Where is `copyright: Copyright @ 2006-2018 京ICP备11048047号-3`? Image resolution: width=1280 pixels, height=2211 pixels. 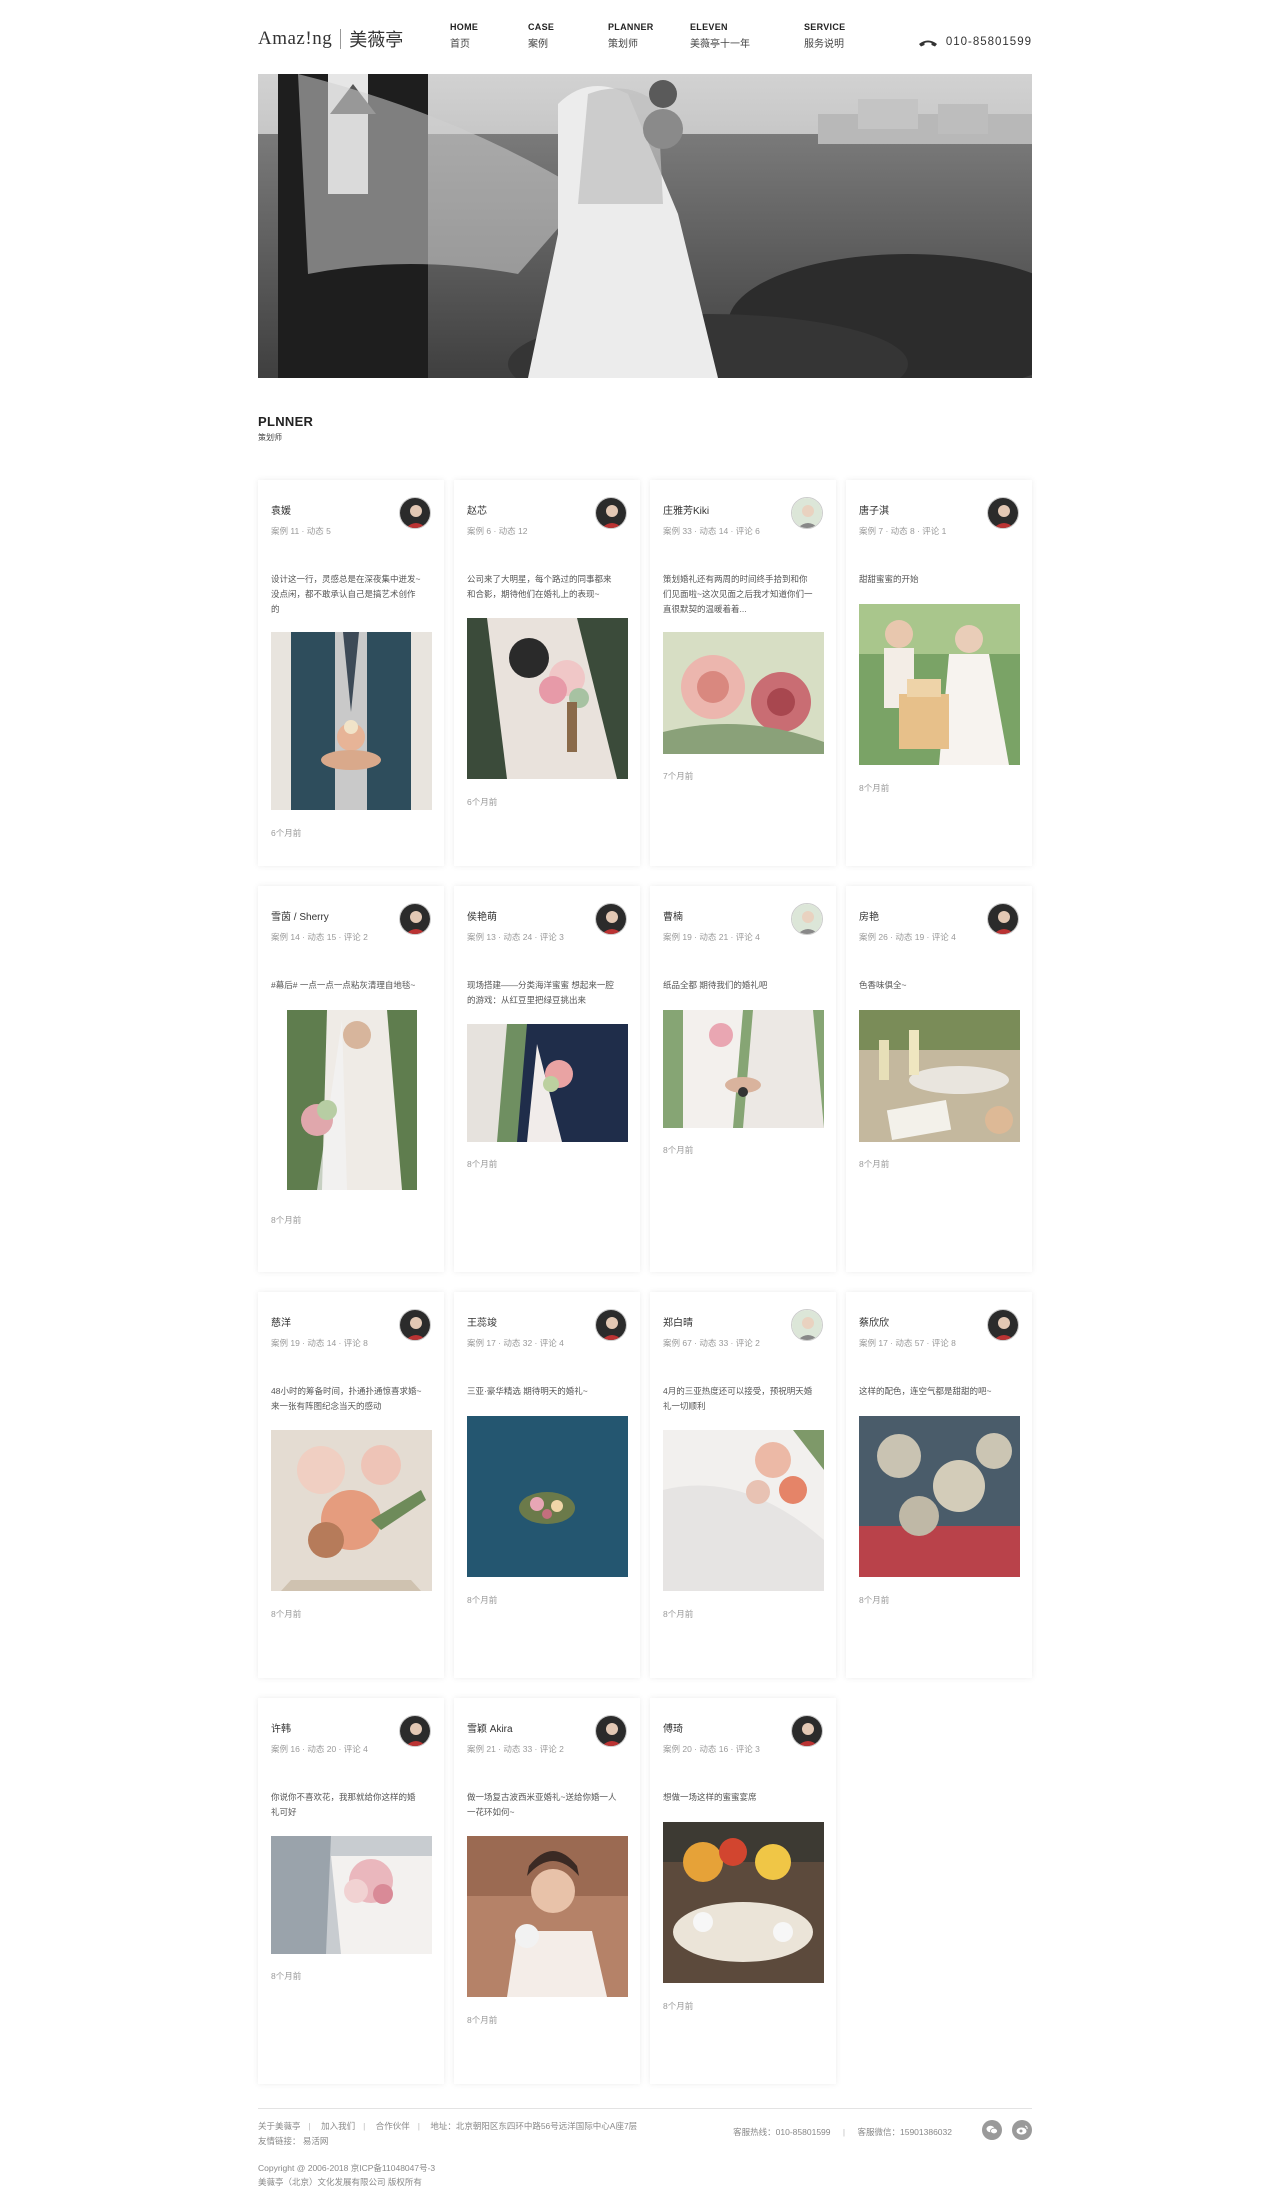
copyright: Copyright @ 2006-2018 京ICP备11048047号-3 is located at coordinates (347, 2168).